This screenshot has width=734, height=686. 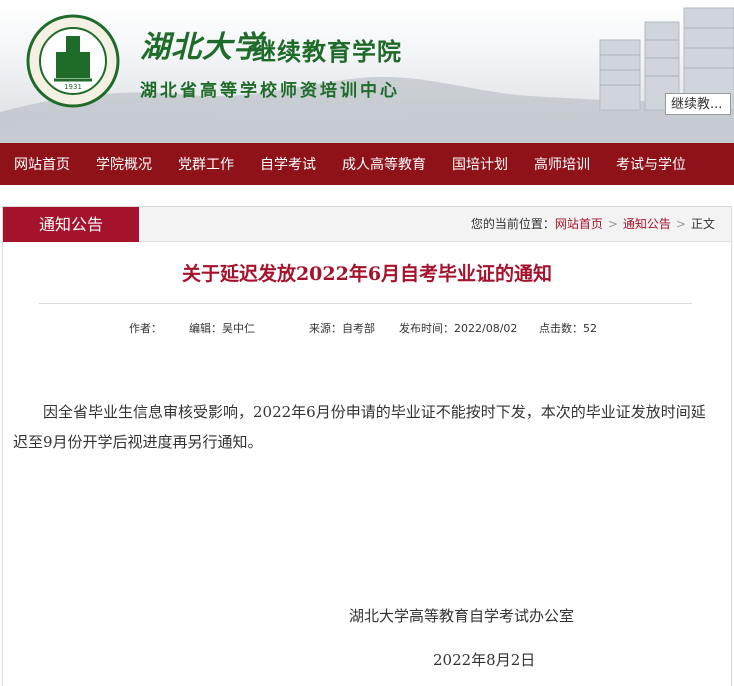 I want to click on nav-item-self-exam: 自学考试, so click(x=288, y=164).